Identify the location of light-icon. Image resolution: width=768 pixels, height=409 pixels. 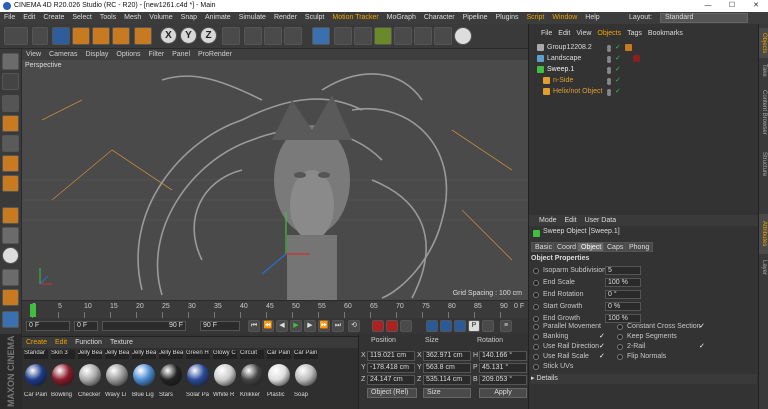
(463, 36).